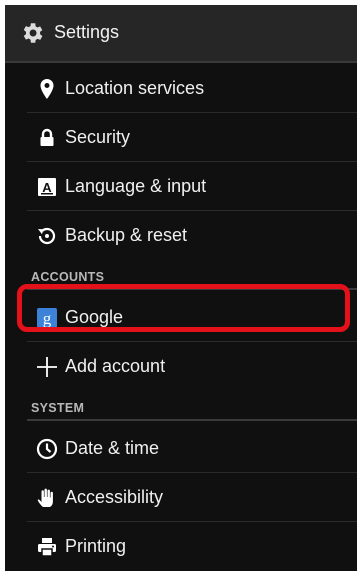 This screenshot has width=362, height=574. What do you see at coordinates (87, 32) in the screenshot?
I see `page-title: Settings` at bounding box center [87, 32].